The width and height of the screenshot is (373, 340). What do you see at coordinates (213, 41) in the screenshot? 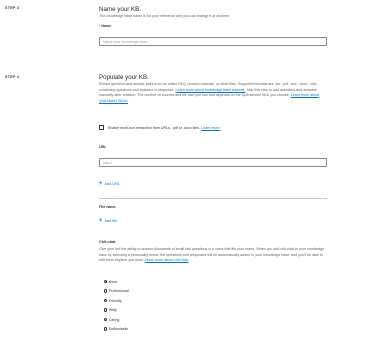
I see `kb-name-input: Name your knowledge base` at bounding box center [213, 41].